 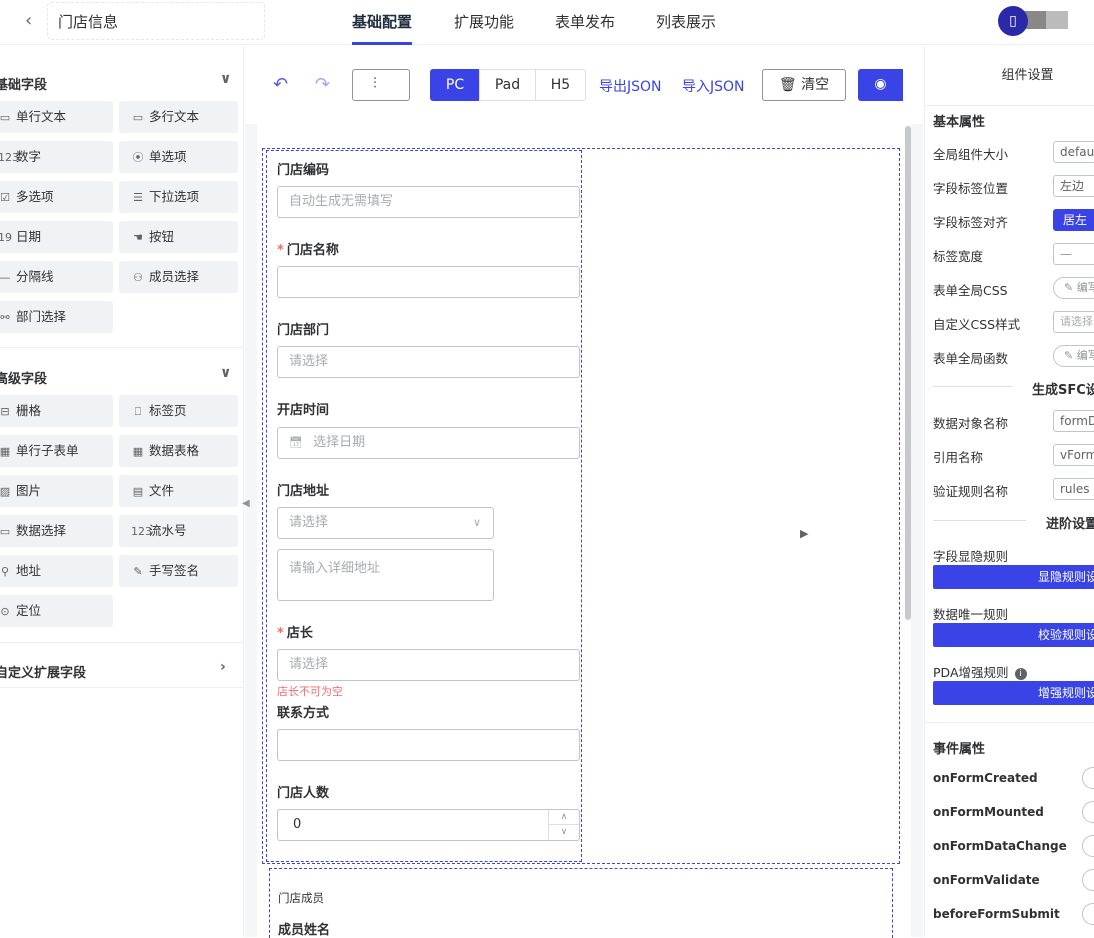 What do you see at coordinates (122, 670) in the screenshot?
I see `custom-fields-header: 自定义扩展字段 ›` at bounding box center [122, 670].